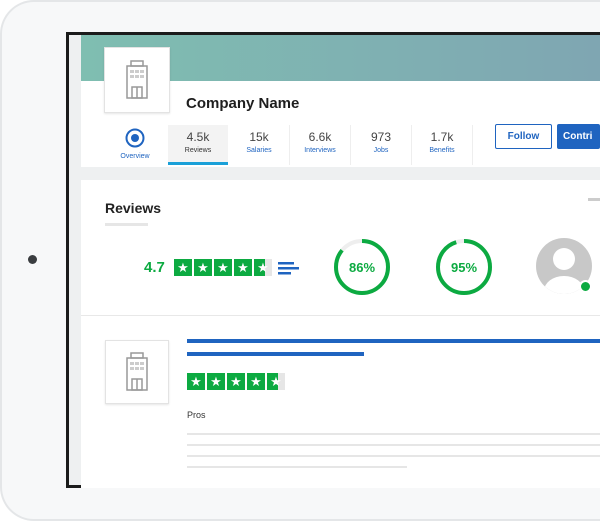  I want to click on pros-label: Pros, so click(196, 415).